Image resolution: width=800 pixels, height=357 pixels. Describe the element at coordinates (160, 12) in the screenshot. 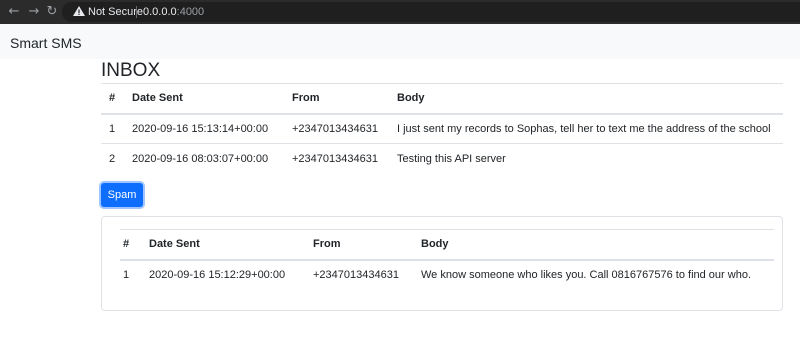

I see `url-host: 0.0.0.0` at that location.